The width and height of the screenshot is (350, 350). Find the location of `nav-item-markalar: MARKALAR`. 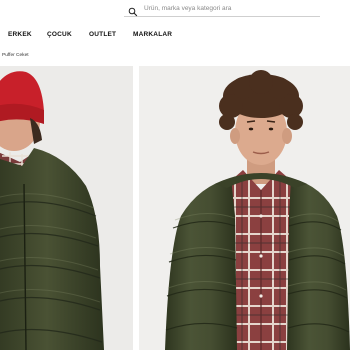

nav-item-markalar: MARKALAR is located at coordinates (152, 34).